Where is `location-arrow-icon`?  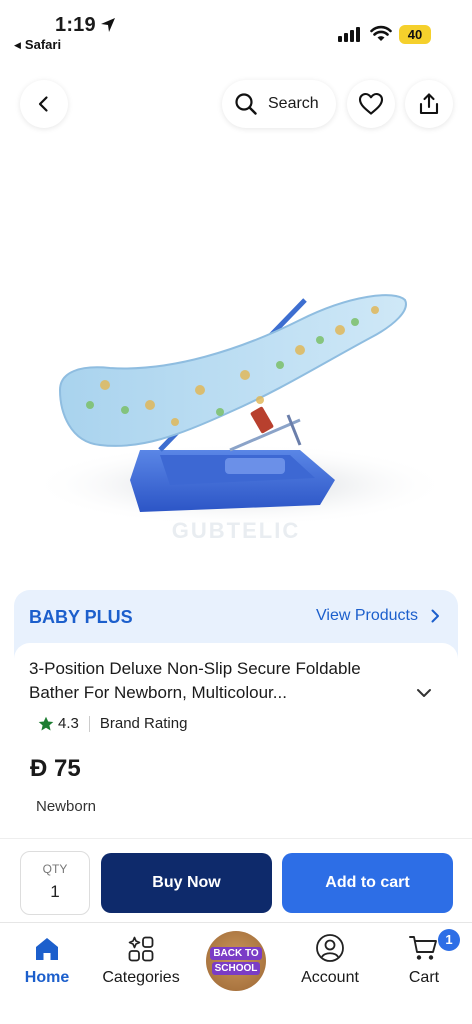 location-arrow-icon is located at coordinates (108, 25).